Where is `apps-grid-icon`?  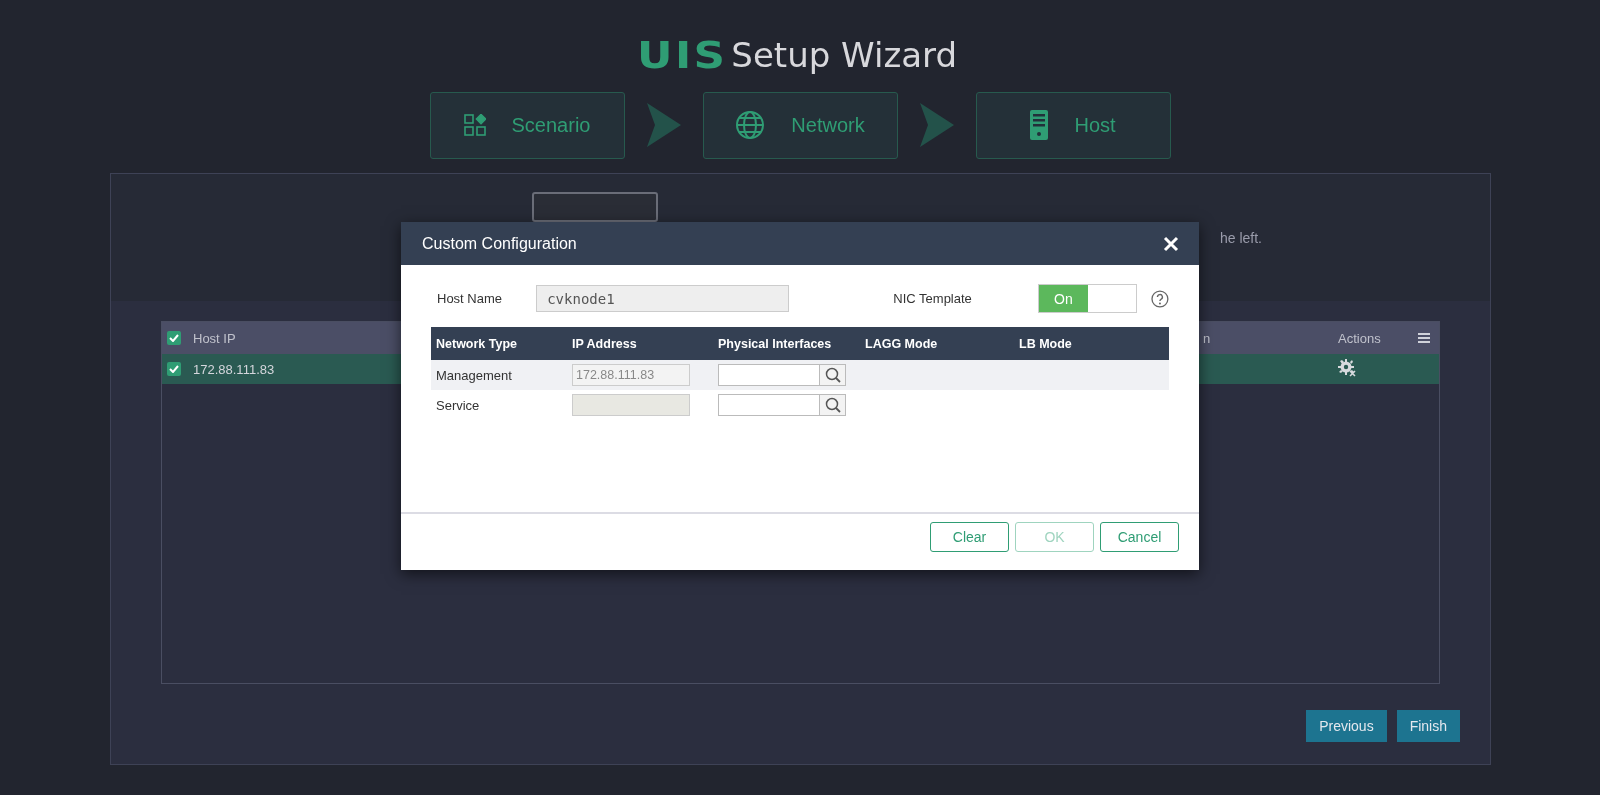
apps-grid-icon is located at coordinates (474, 125).